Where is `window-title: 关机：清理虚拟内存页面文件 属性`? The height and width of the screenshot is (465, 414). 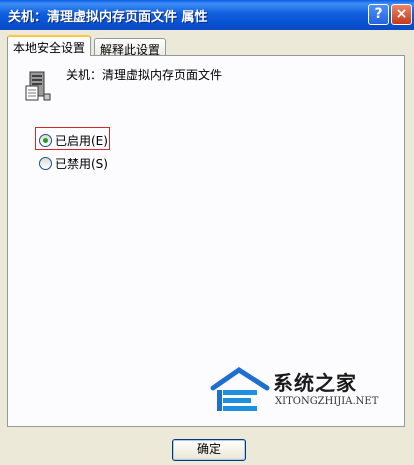 window-title: 关机：清理虚拟内存页面文件 属性 is located at coordinates (108, 17).